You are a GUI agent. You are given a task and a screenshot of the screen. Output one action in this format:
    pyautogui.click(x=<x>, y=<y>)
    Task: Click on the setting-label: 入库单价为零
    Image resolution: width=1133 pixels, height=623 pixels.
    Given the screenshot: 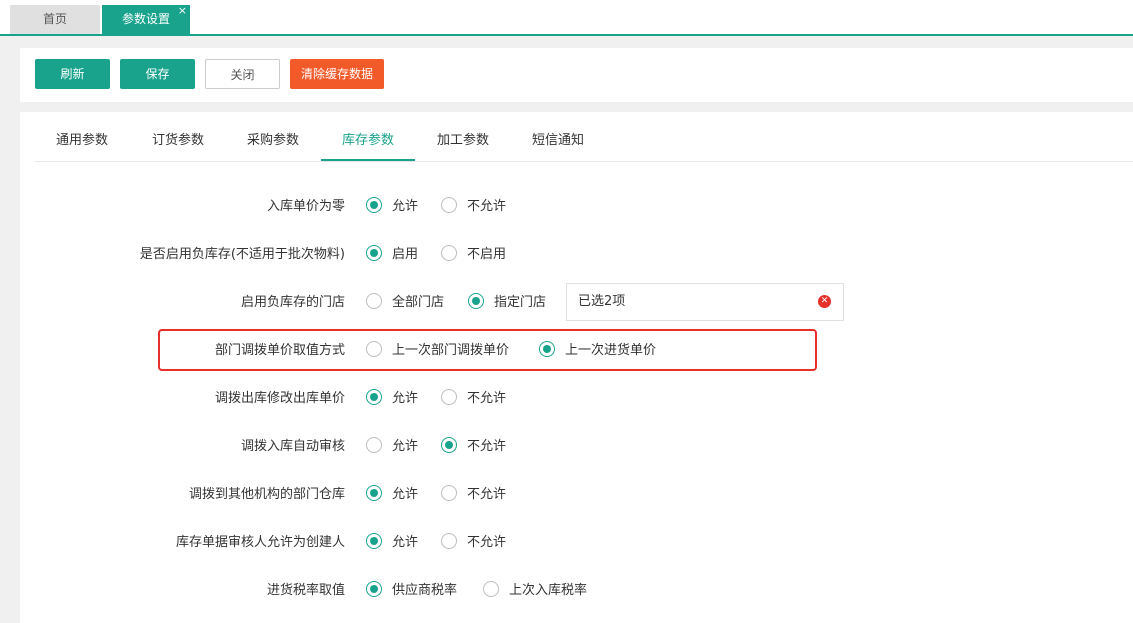 What is the action you would take?
    pyautogui.click(x=305, y=206)
    